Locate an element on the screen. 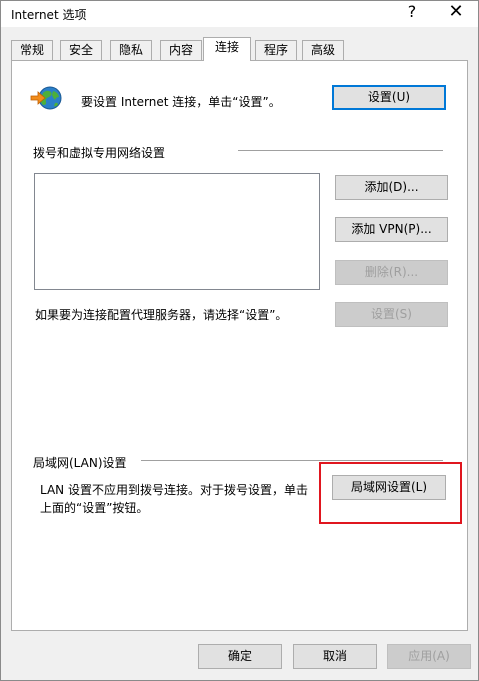  lan-instruction-line1: LAN 设置不应用到拨号连接。对于拨号设置，单击 is located at coordinates (174, 490).